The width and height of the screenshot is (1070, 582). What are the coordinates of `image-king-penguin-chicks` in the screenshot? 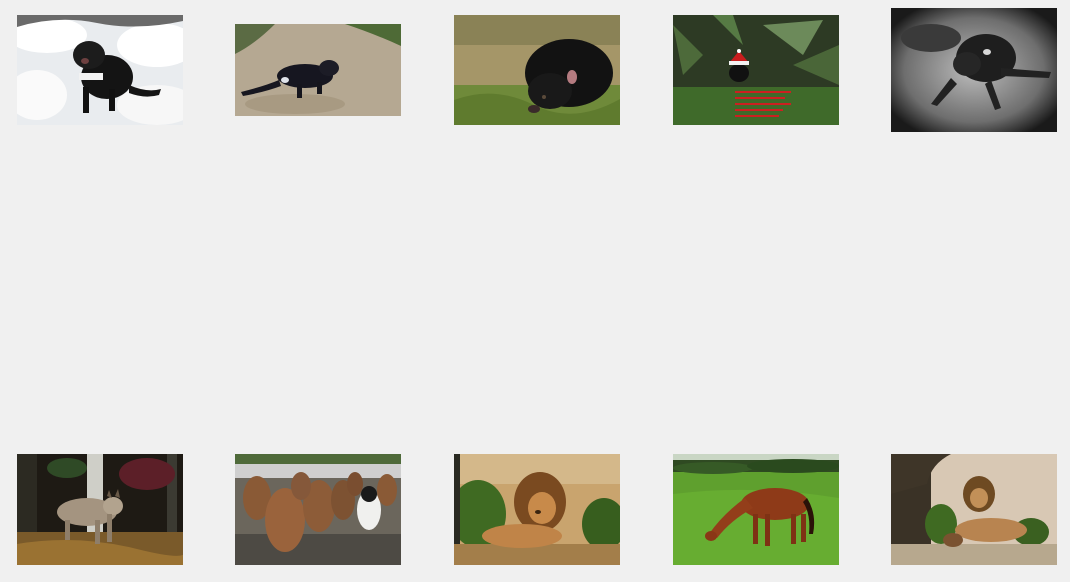 It's located at (318, 509).